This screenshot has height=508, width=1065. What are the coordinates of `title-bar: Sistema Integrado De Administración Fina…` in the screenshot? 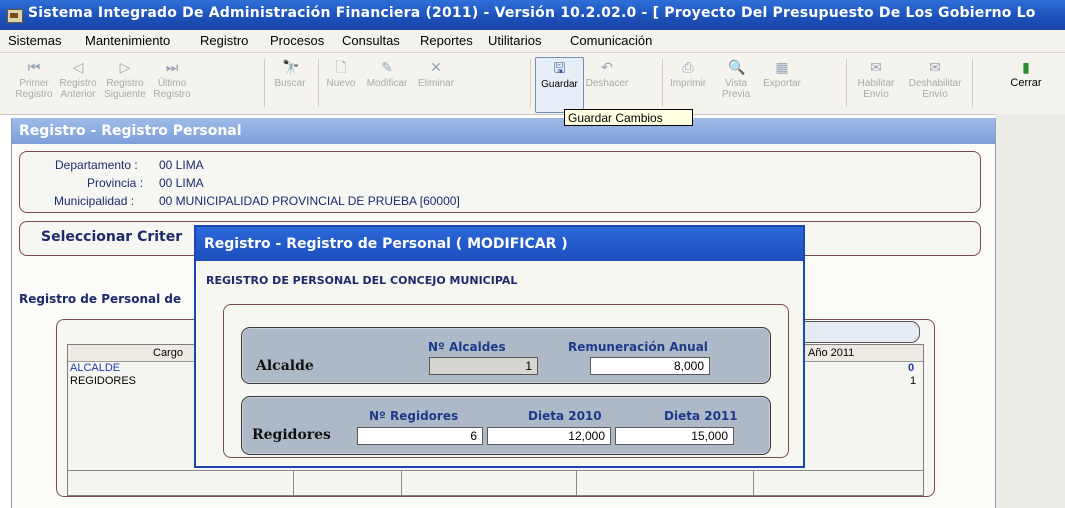 It's located at (532, 15).